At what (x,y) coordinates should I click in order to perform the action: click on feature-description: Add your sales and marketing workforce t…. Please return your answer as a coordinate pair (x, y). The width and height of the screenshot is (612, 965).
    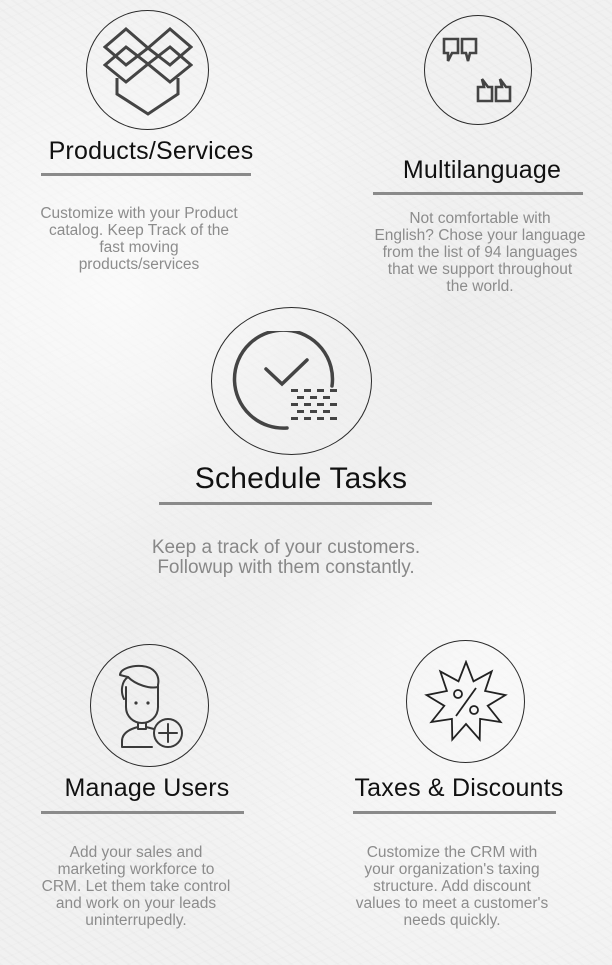
    Looking at the image, I should click on (136, 886).